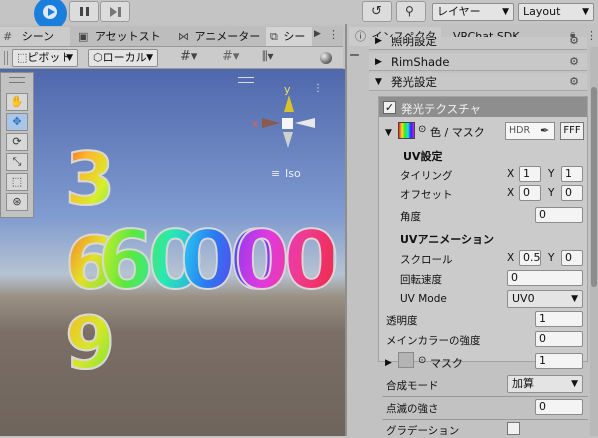  Describe the element at coordinates (123, 58) in the screenshot. I see `local-dropdown: ⬡ローカル ▼` at that location.